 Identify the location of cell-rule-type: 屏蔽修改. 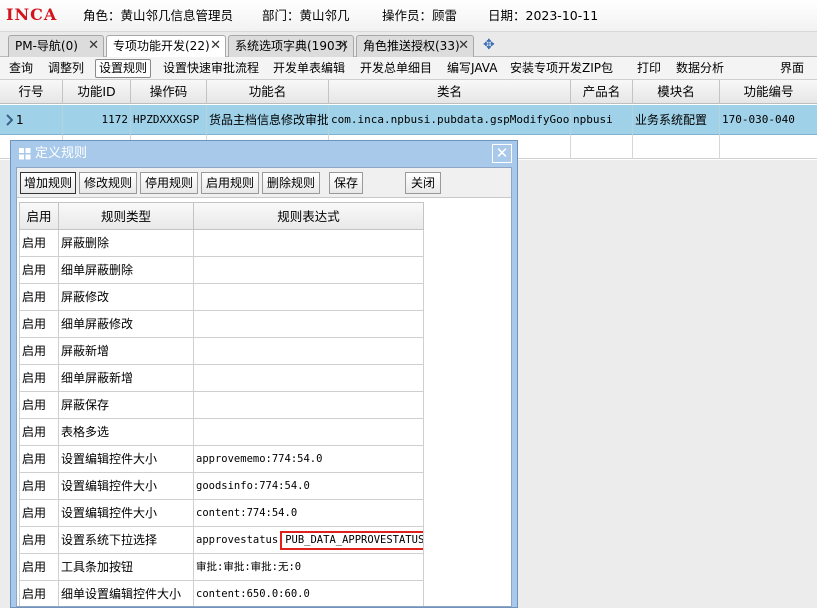
(126, 297).